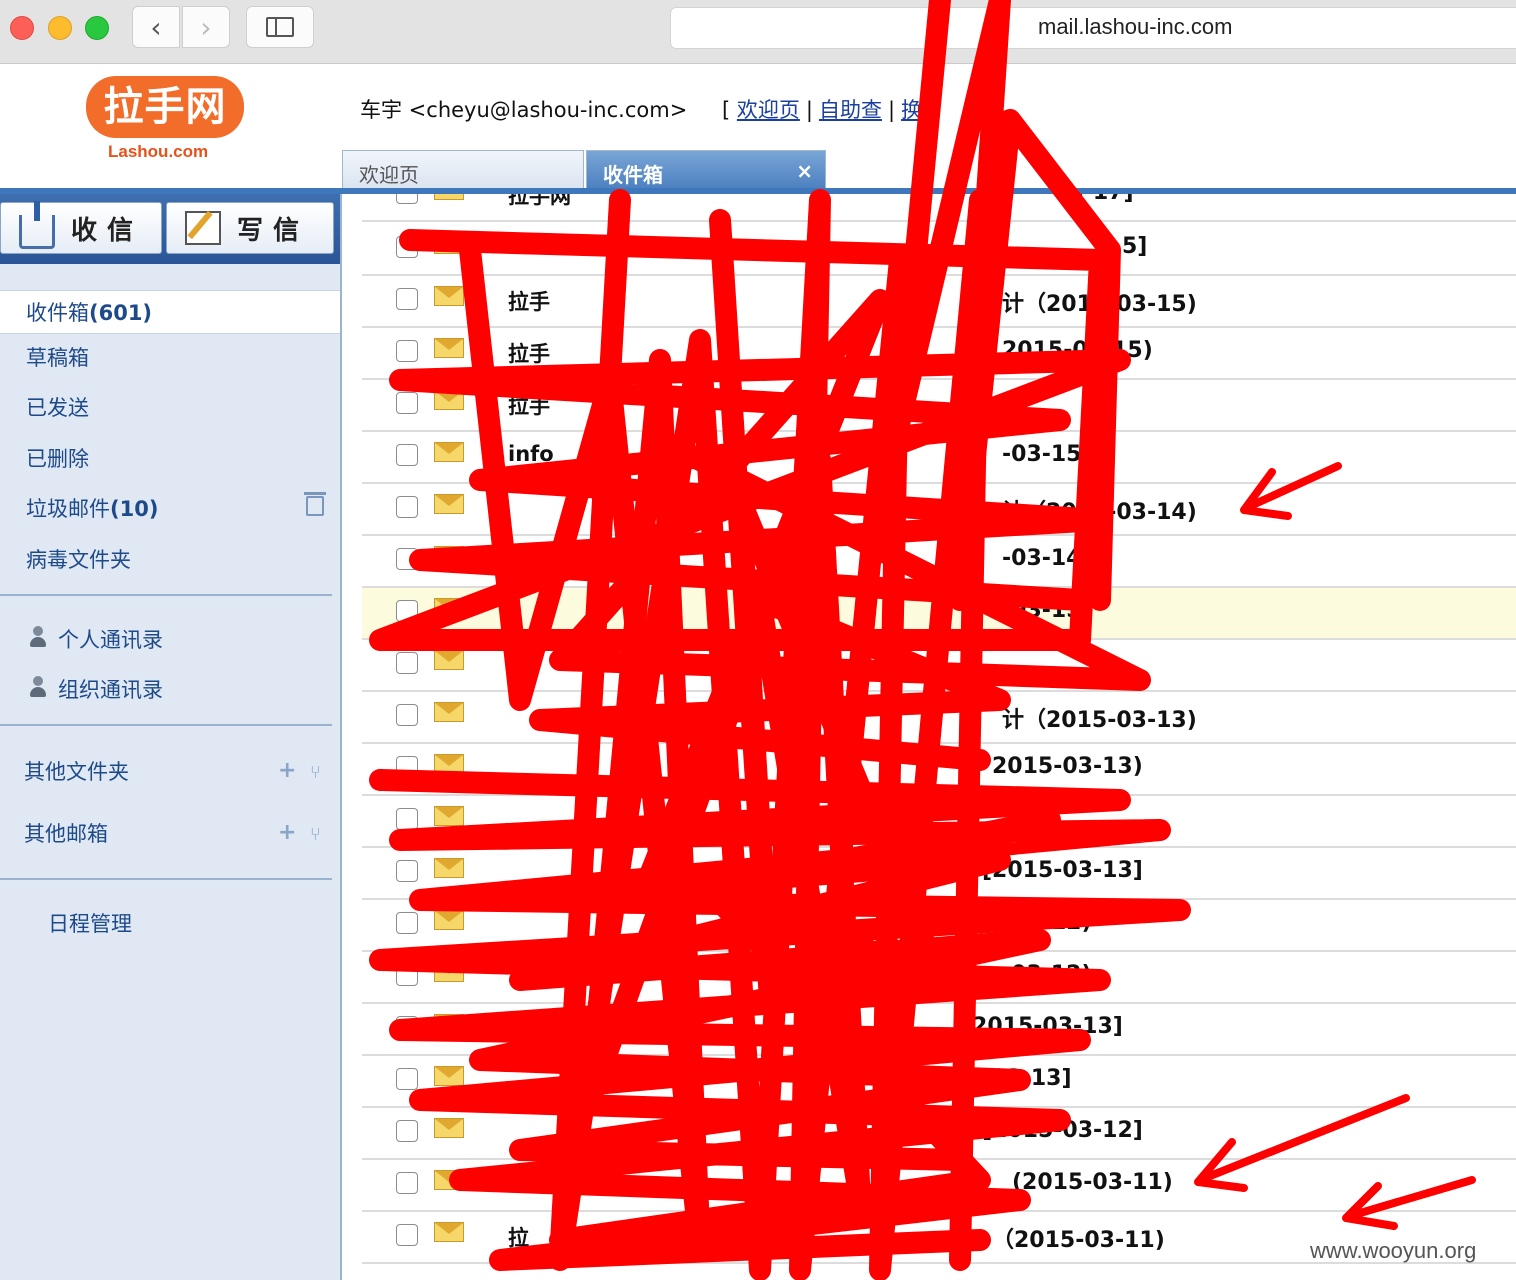  Describe the element at coordinates (524, 110) in the screenshot. I see `user-account: 车宇 <cheyu@lashou-inc.com>` at that location.